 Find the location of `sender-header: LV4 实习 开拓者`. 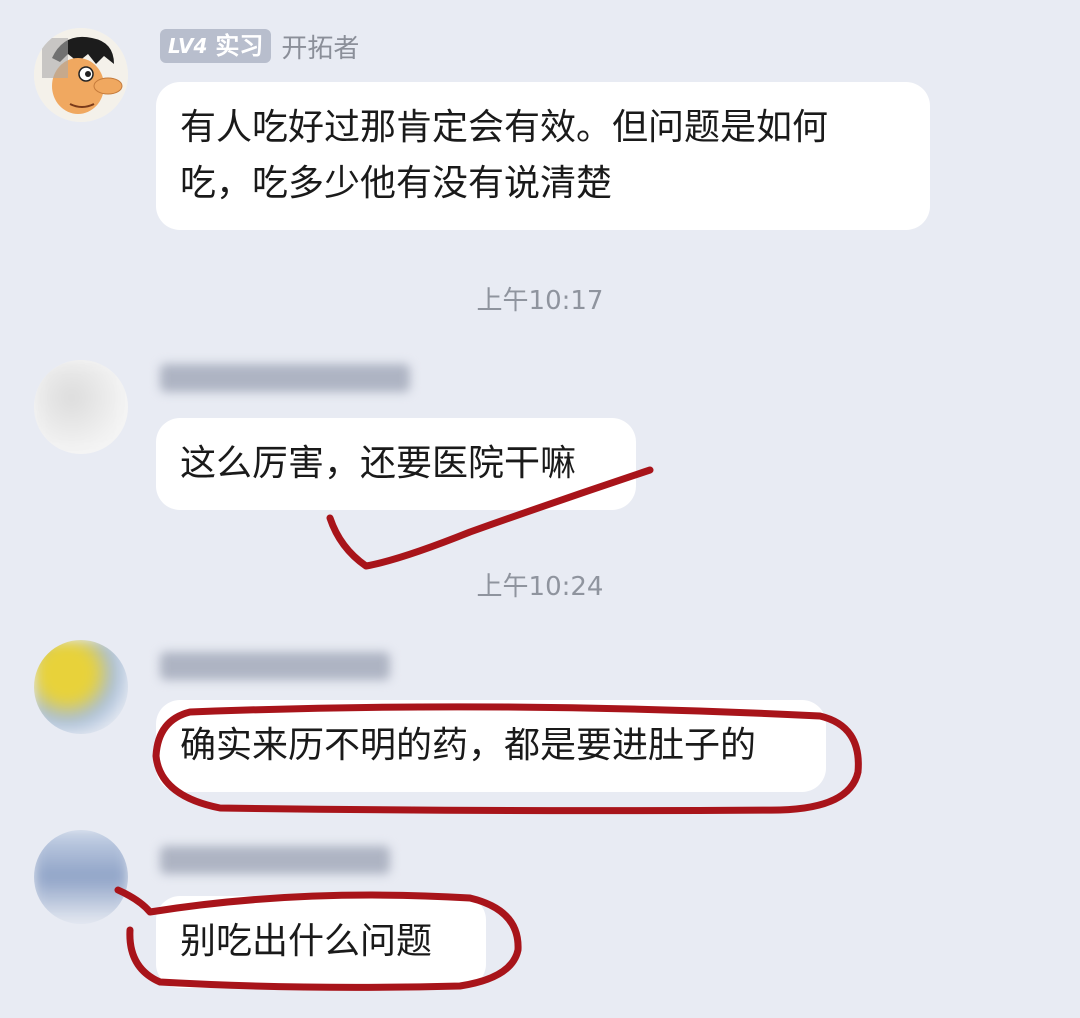

sender-header: LV4 实习 开拓者 is located at coordinates (259, 46).